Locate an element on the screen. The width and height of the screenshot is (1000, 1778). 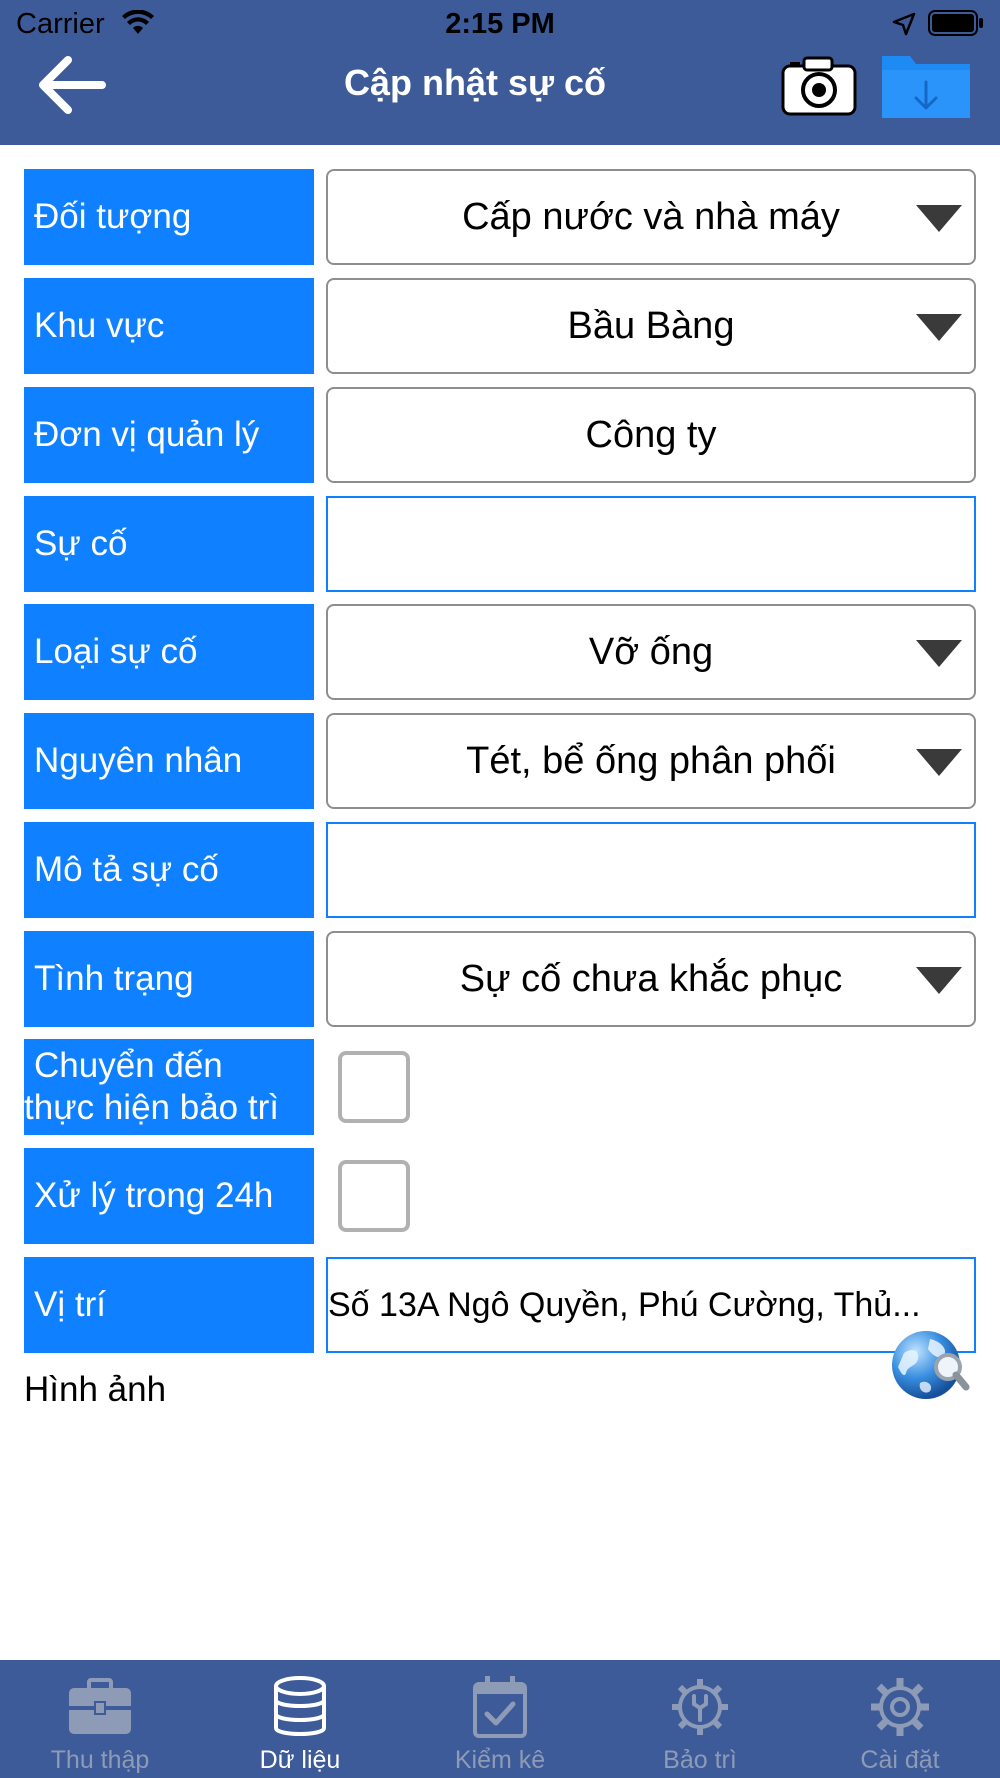
tab-kiem-ke: Kiểm kê is located at coordinates (500, 1719).